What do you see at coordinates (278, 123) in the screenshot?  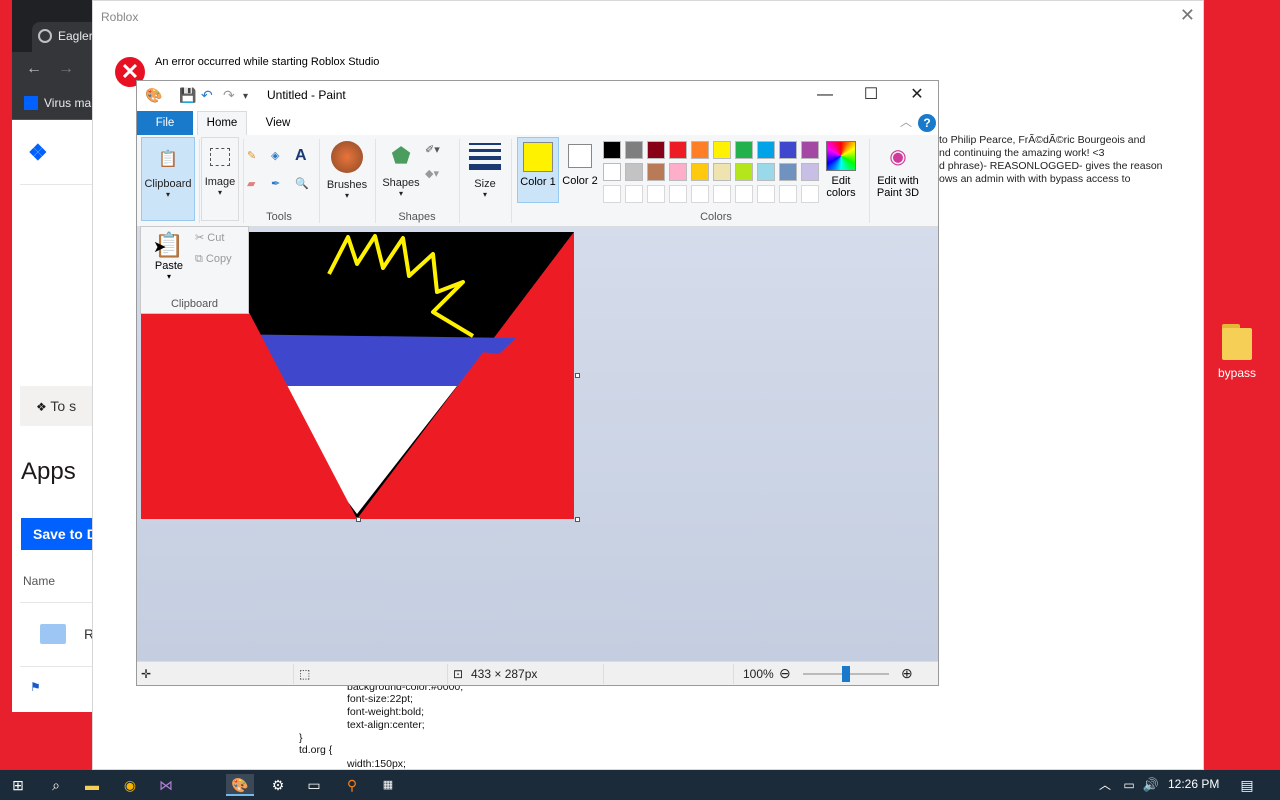 I see `tab-view: View` at bounding box center [278, 123].